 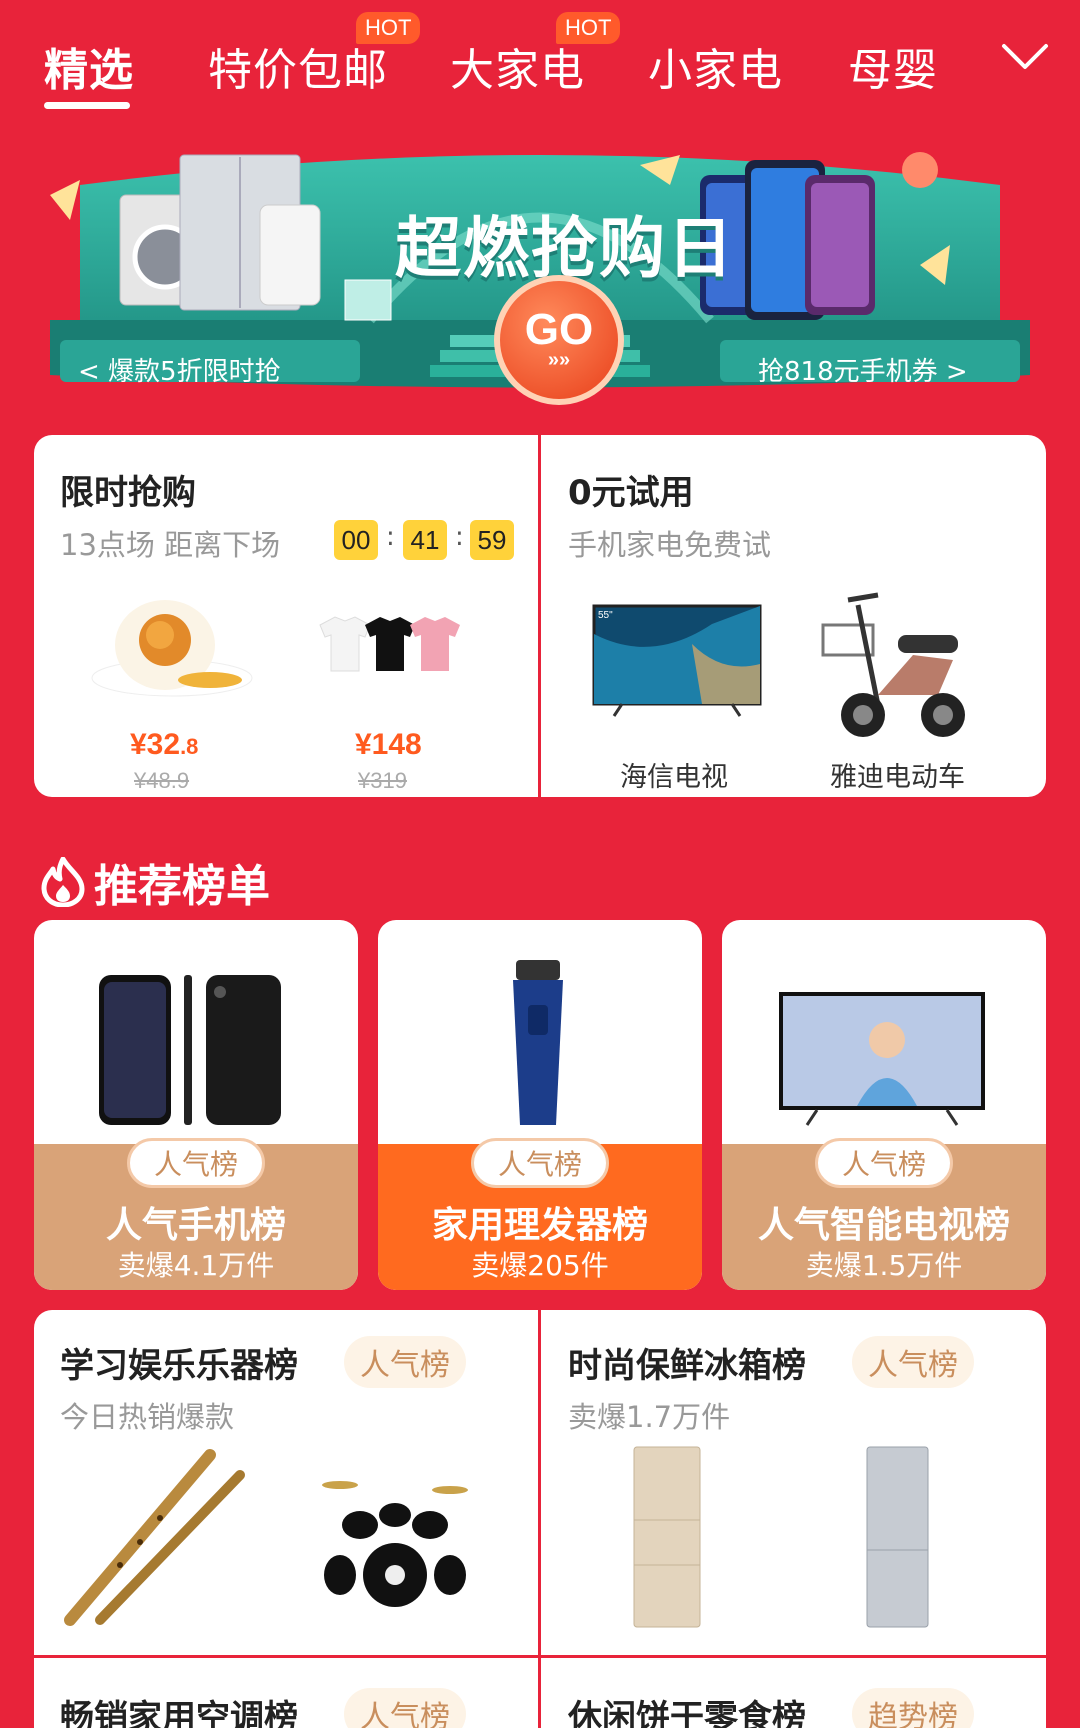 I want to click on tab-featured: 精选, so click(x=89, y=66).